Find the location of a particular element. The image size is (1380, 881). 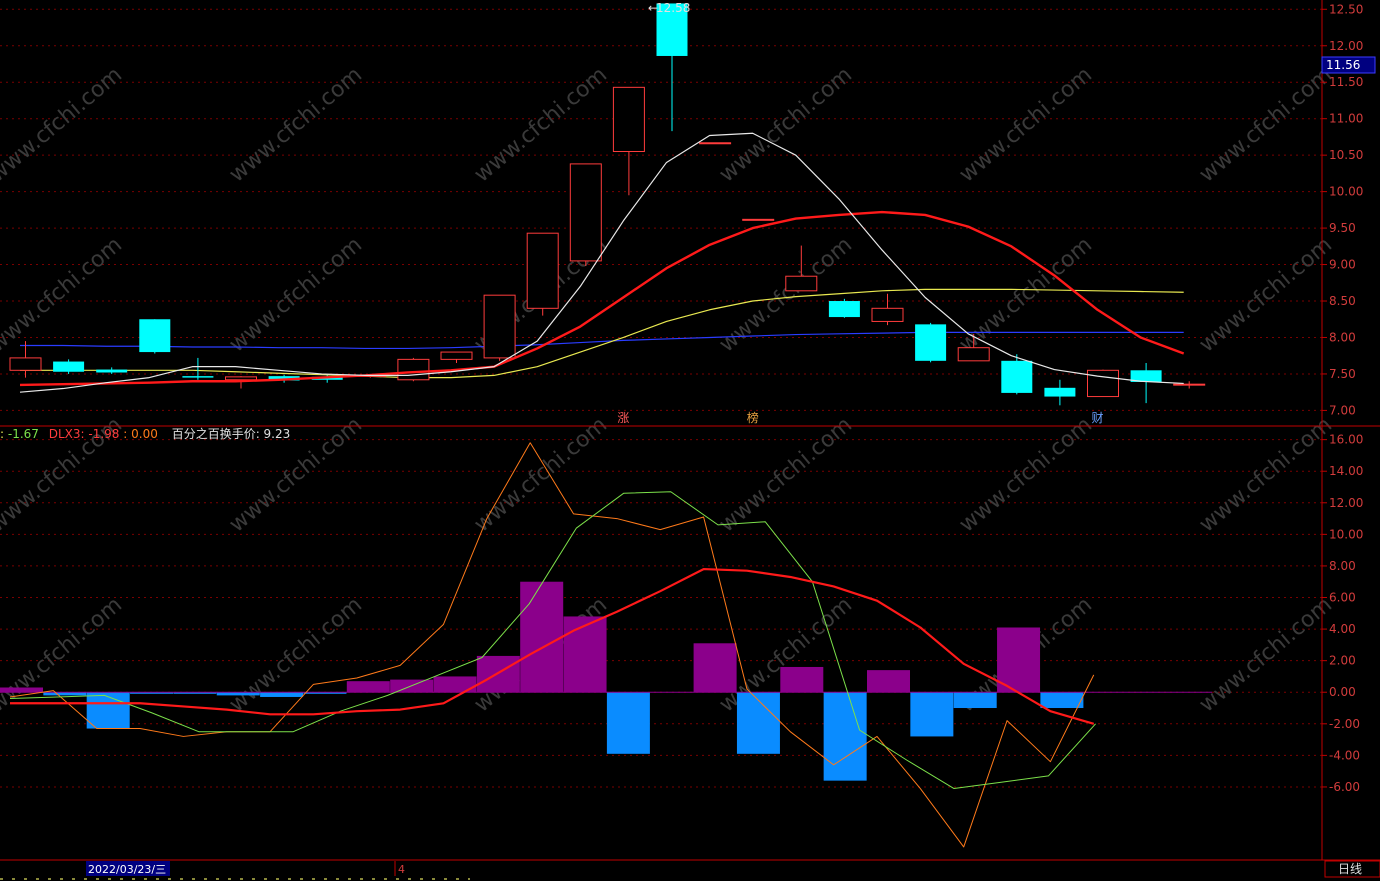

indicator-tick-label: 6.00 is located at coordinates (1342, 598).